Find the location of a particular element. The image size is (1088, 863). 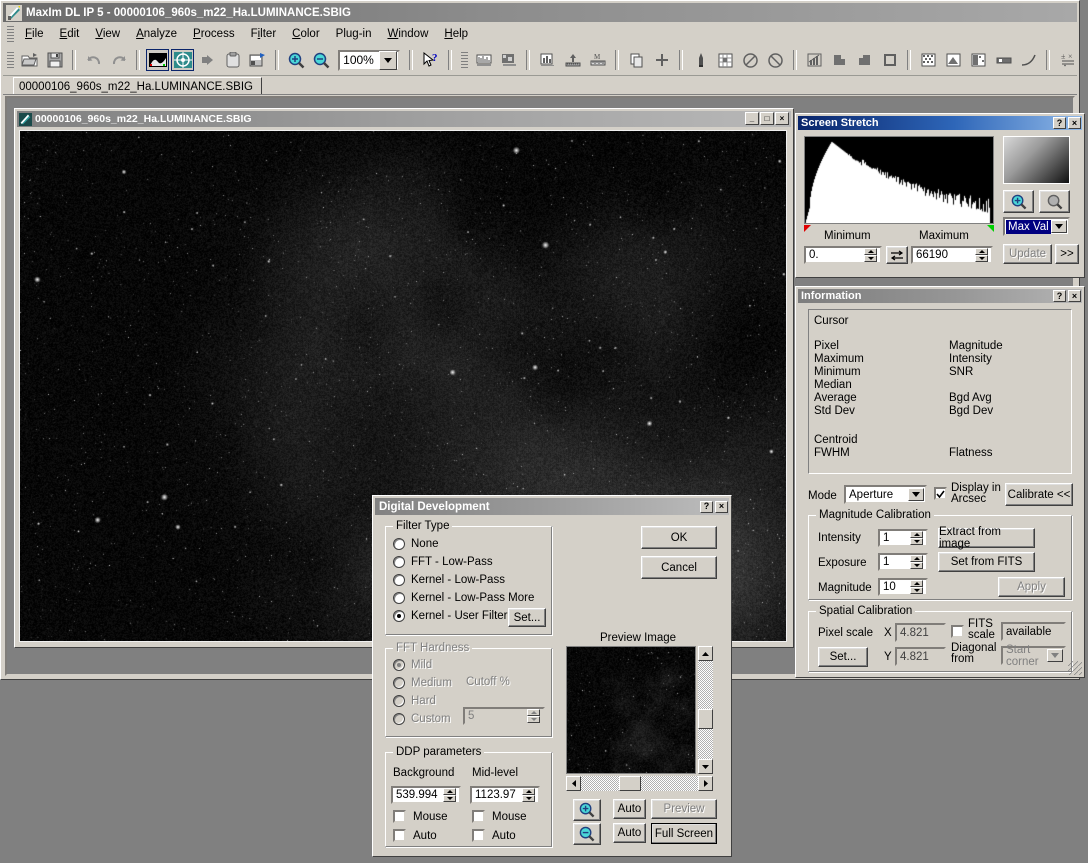

auto-bottom-button: Auto is located at coordinates (629, 833).